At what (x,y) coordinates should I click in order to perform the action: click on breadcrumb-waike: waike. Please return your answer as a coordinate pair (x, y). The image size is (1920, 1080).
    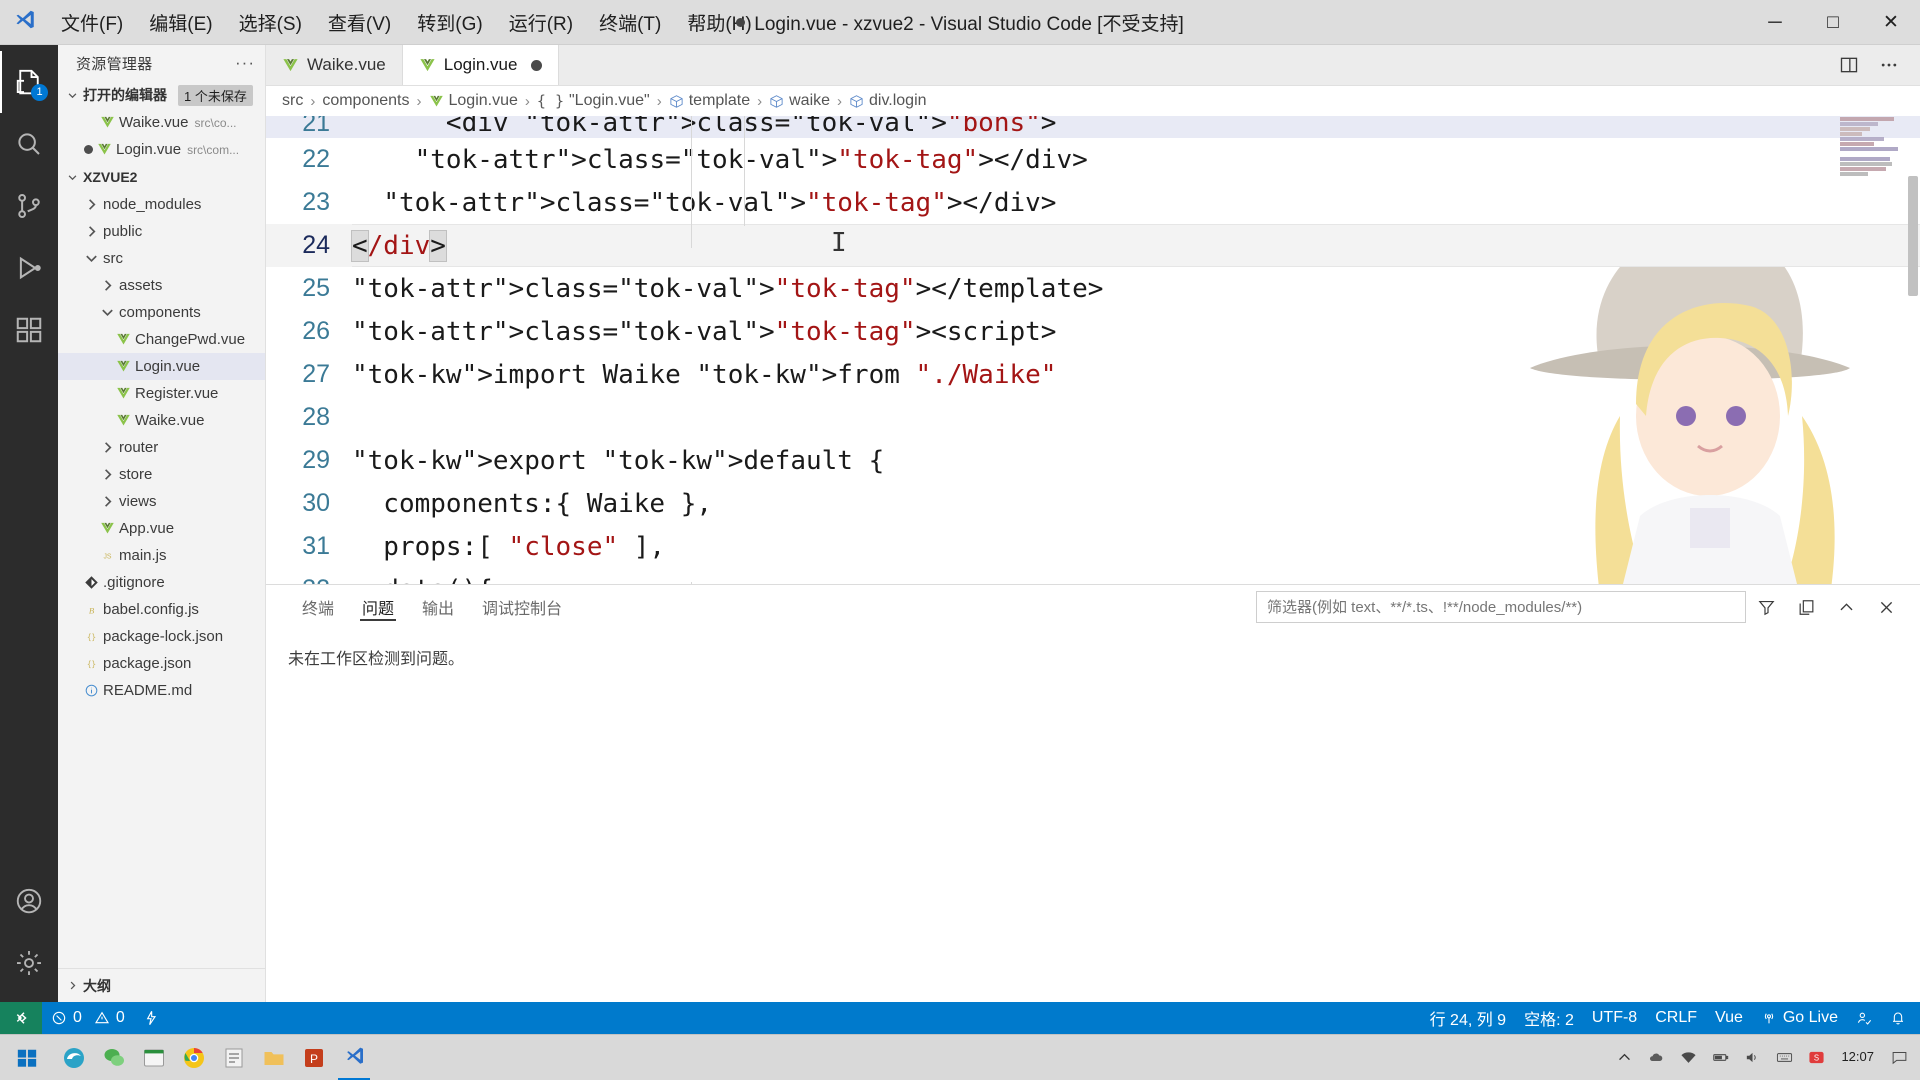
    Looking at the image, I should click on (799, 101).